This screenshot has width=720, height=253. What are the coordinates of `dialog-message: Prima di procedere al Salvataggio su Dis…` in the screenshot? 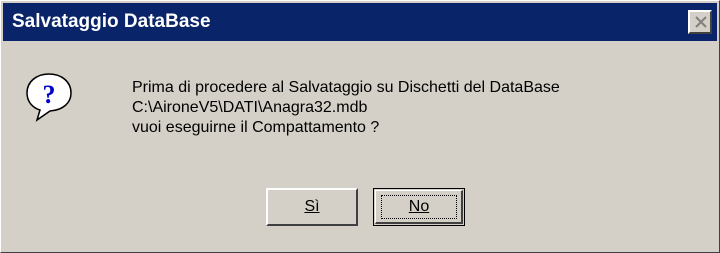 It's located at (346, 108).